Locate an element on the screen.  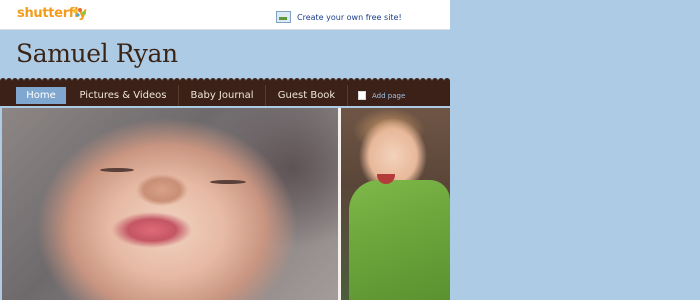
tab-pictures-videos: Pictures & Videos is located at coordinates (123, 95).